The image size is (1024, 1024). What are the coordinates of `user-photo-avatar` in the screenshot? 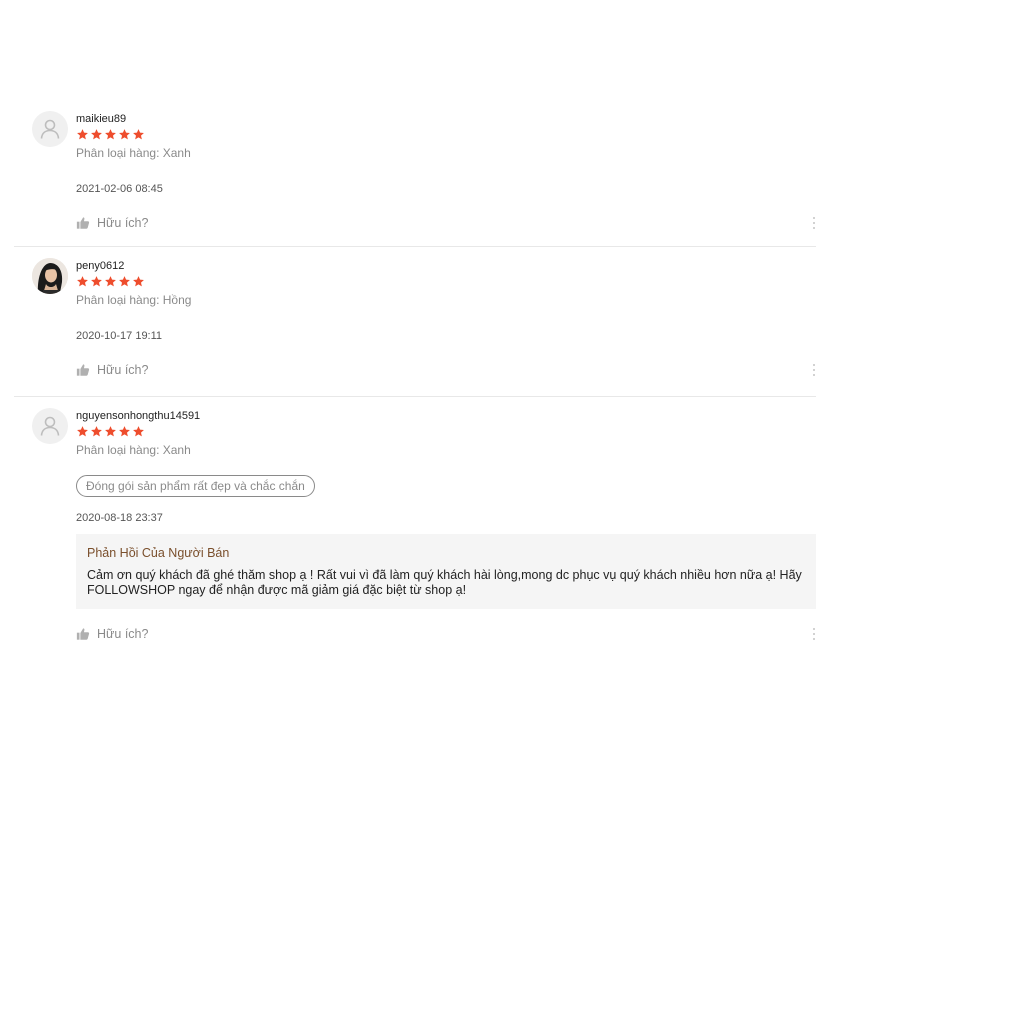 It's located at (50, 276).